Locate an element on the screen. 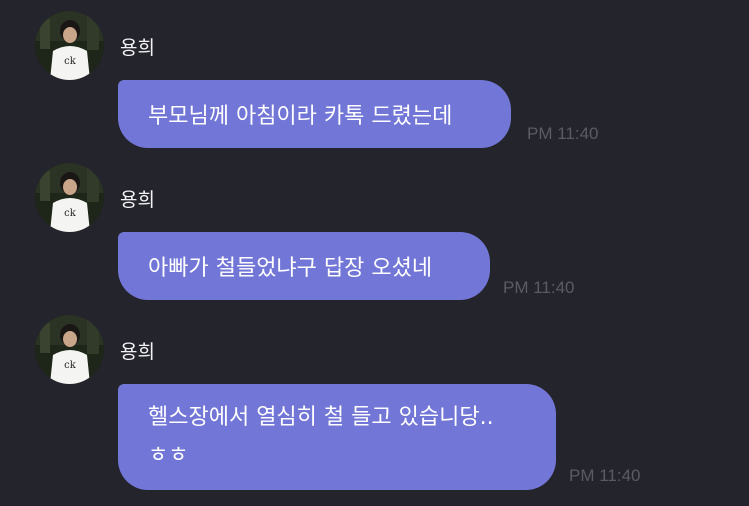  message-text: 아빠가 철들었냐구 답장 오셨네 is located at coordinates (290, 268).